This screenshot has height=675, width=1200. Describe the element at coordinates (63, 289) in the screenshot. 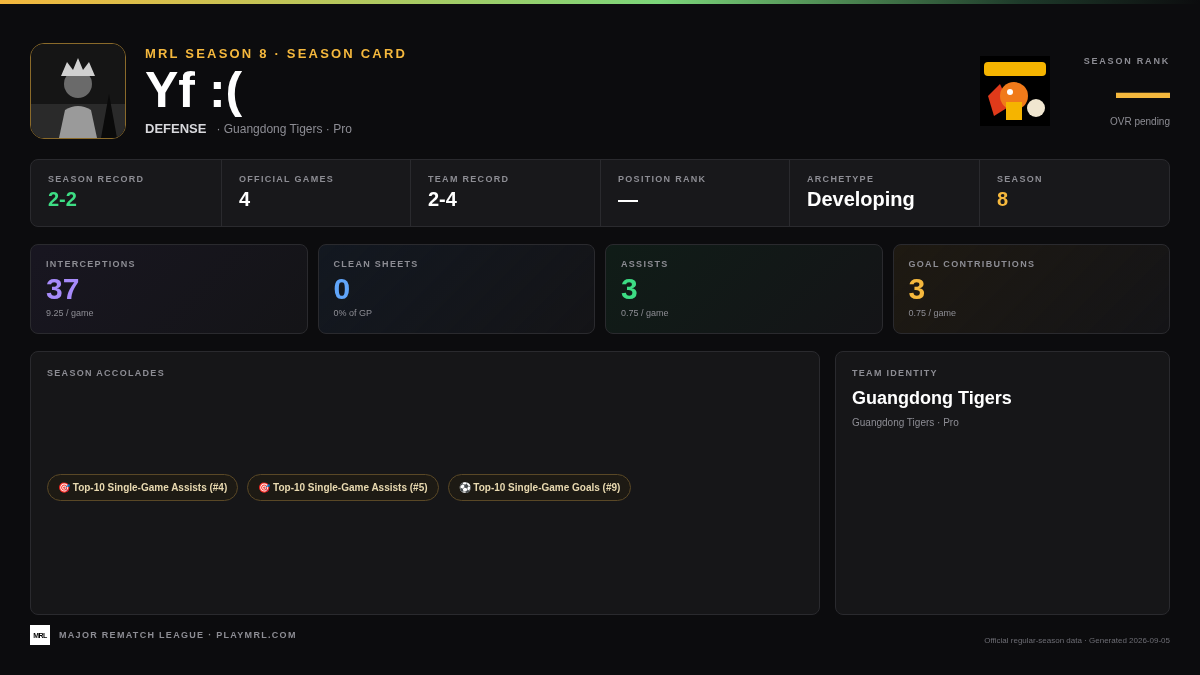

I see `stat-value: 37` at that location.